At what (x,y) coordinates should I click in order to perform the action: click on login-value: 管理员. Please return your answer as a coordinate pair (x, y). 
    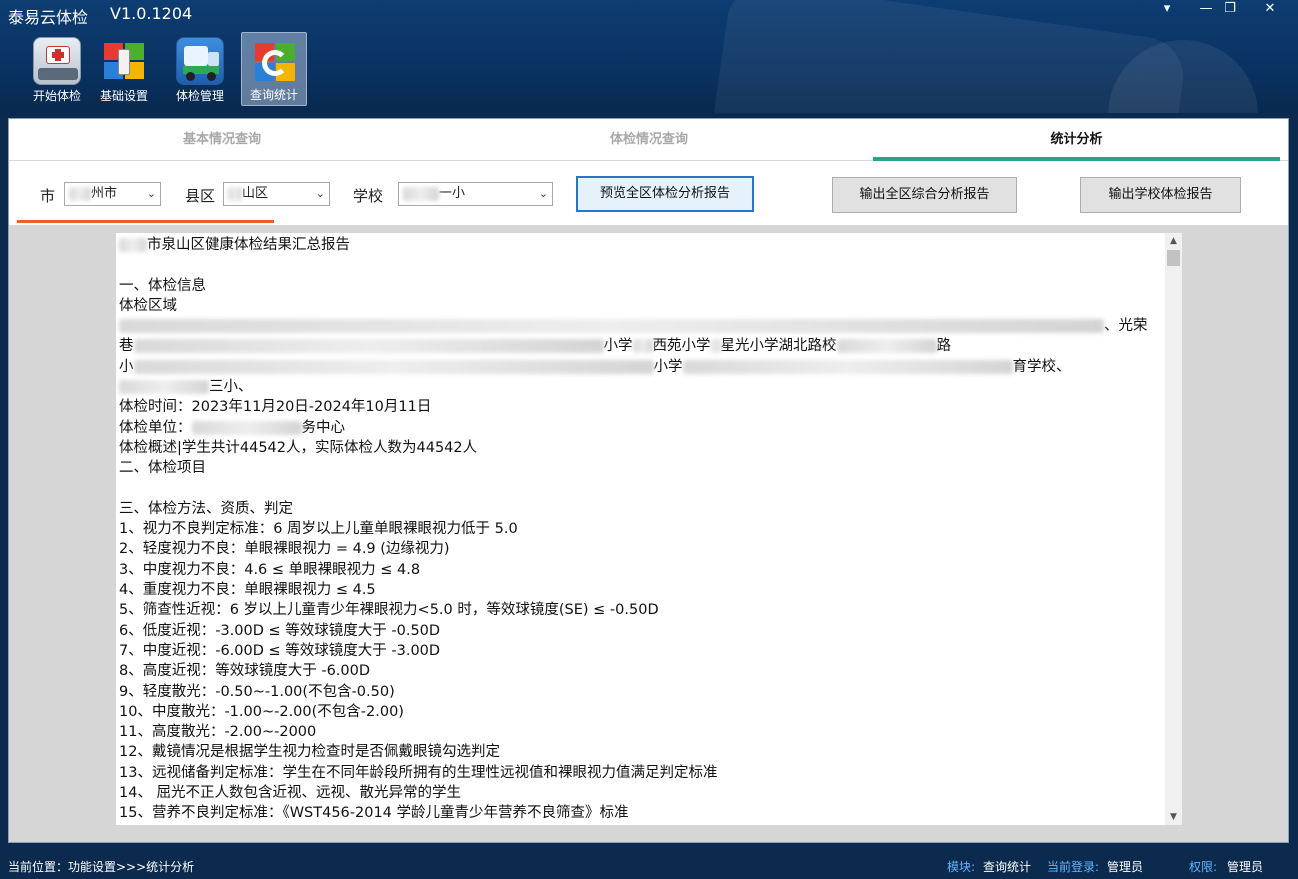
    Looking at the image, I should click on (1125, 867).